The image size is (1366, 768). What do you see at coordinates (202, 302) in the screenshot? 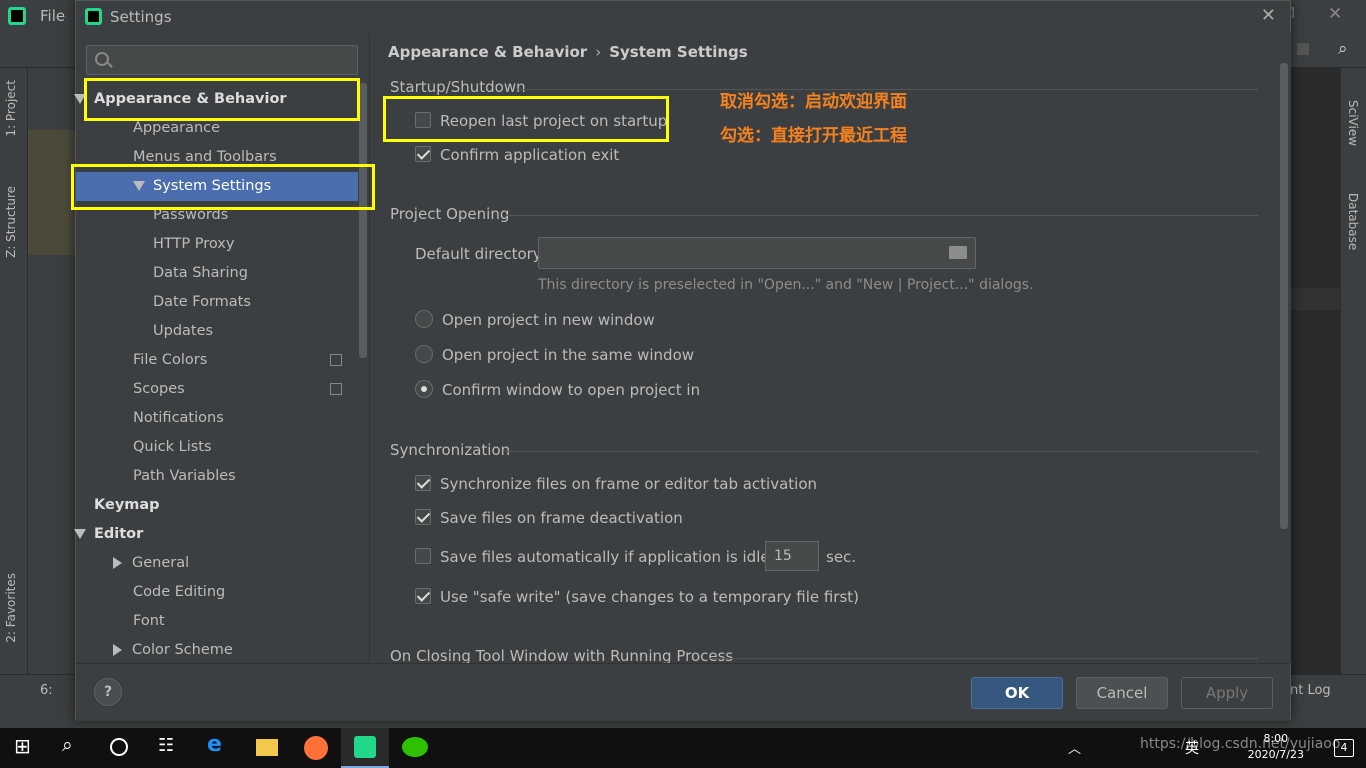
I see `sidebar-item-date-formats: Date Formats` at bounding box center [202, 302].